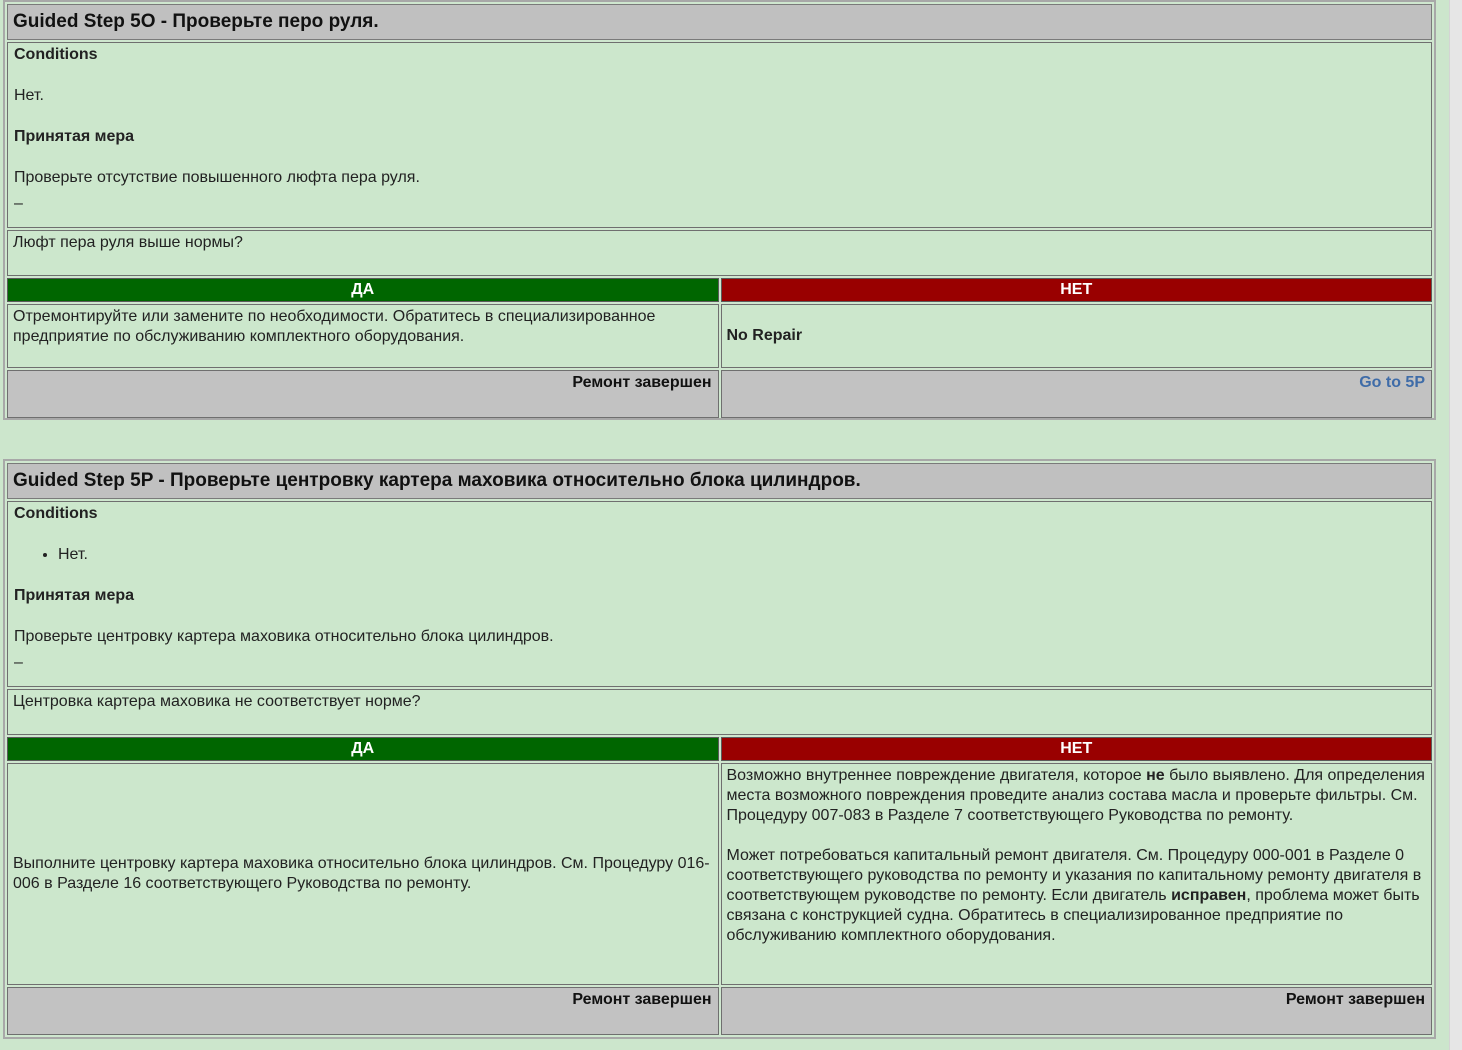  What do you see at coordinates (29, 95) in the screenshot?
I see `conditions-text: Нет.` at bounding box center [29, 95].